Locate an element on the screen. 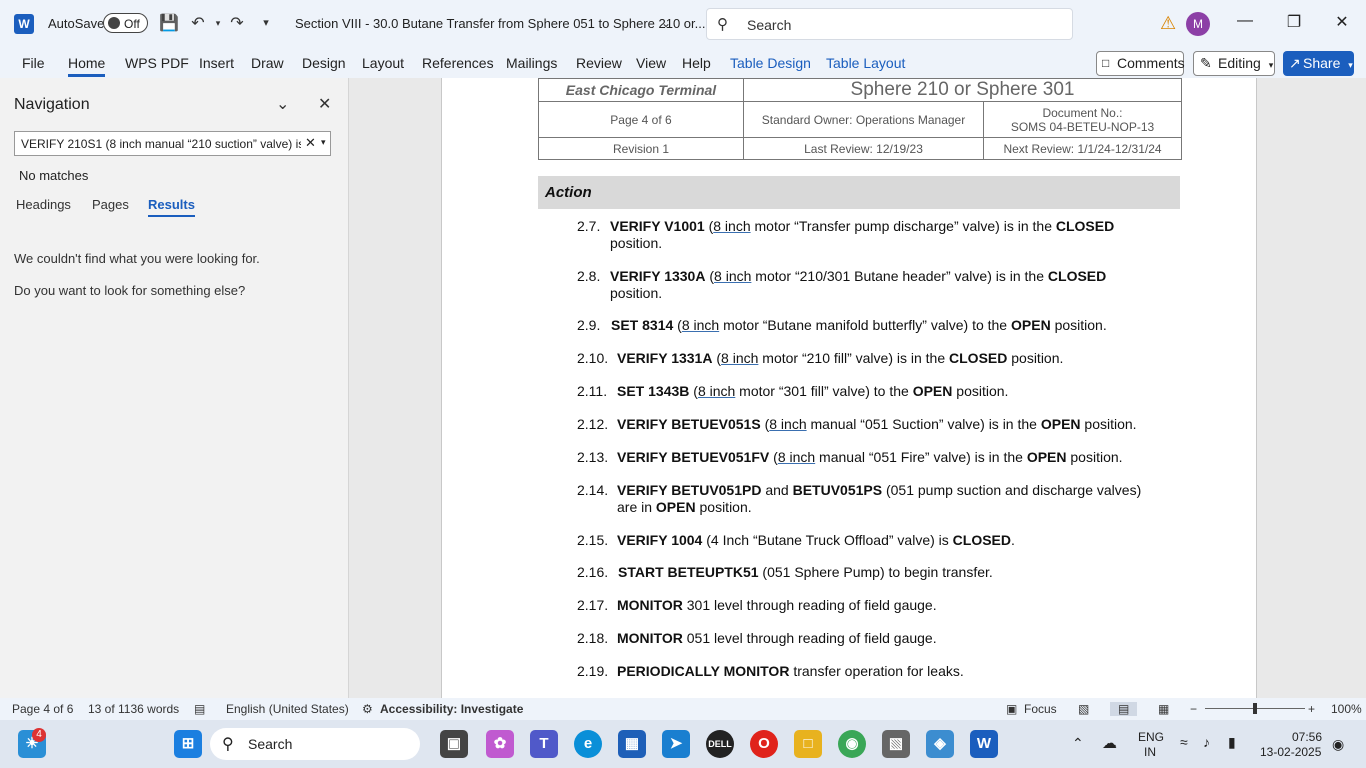 The width and height of the screenshot is (1366, 768). status-page: Page 4 of 6 is located at coordinates (42, 709).